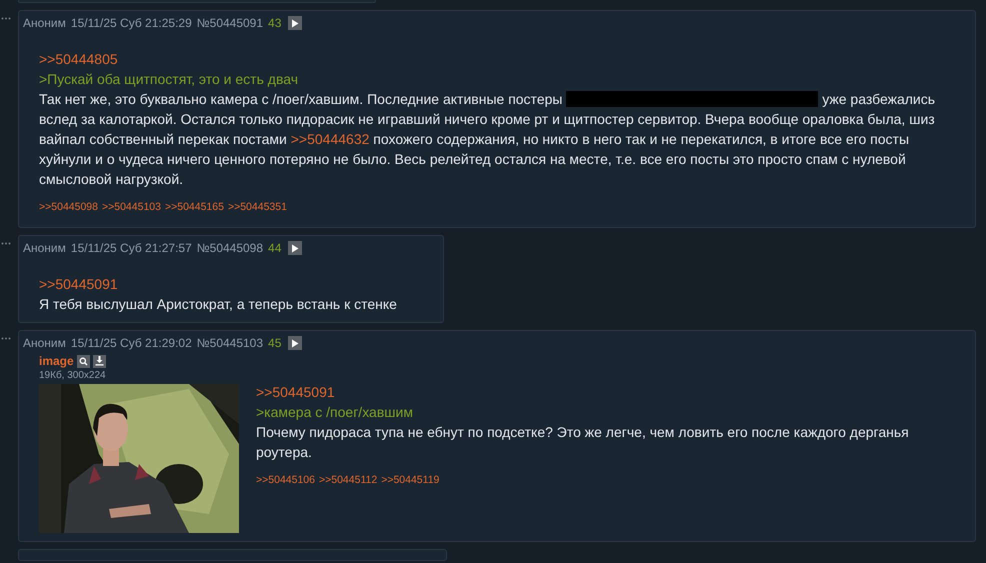 The height and width of the screenshot is (563, 986). I want to click on post-date: 15/11/25 Суб 21:29:02, so click(131, 343).